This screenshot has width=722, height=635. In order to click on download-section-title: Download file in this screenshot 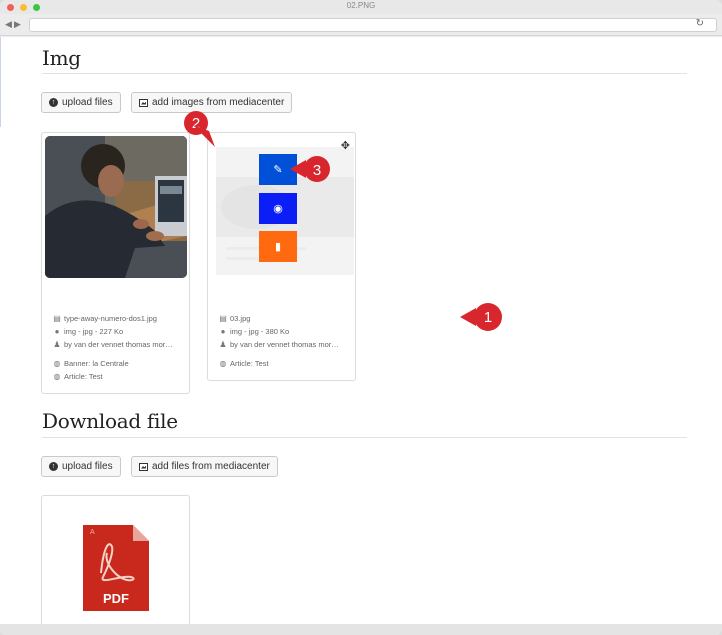, I will do `click(110, 421)`.